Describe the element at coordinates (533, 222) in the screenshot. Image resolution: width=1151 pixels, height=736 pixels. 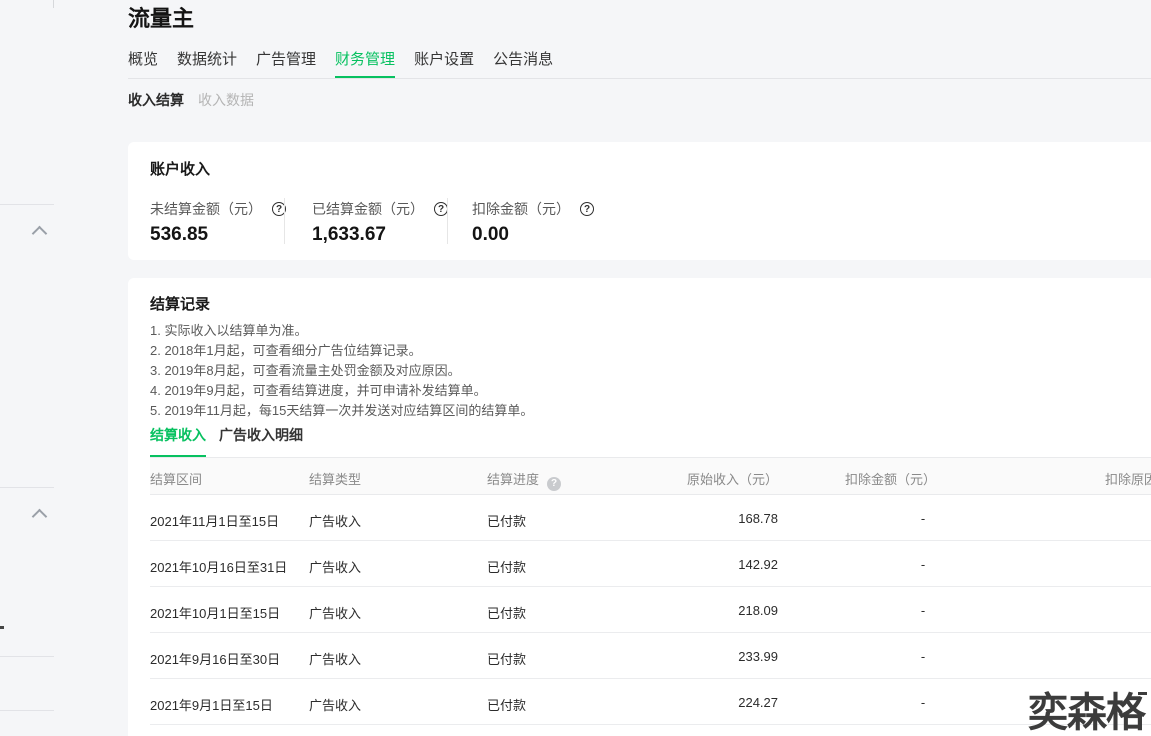
I see `metric-deducted: 扣除金额（元） ? 0.00` at that location.